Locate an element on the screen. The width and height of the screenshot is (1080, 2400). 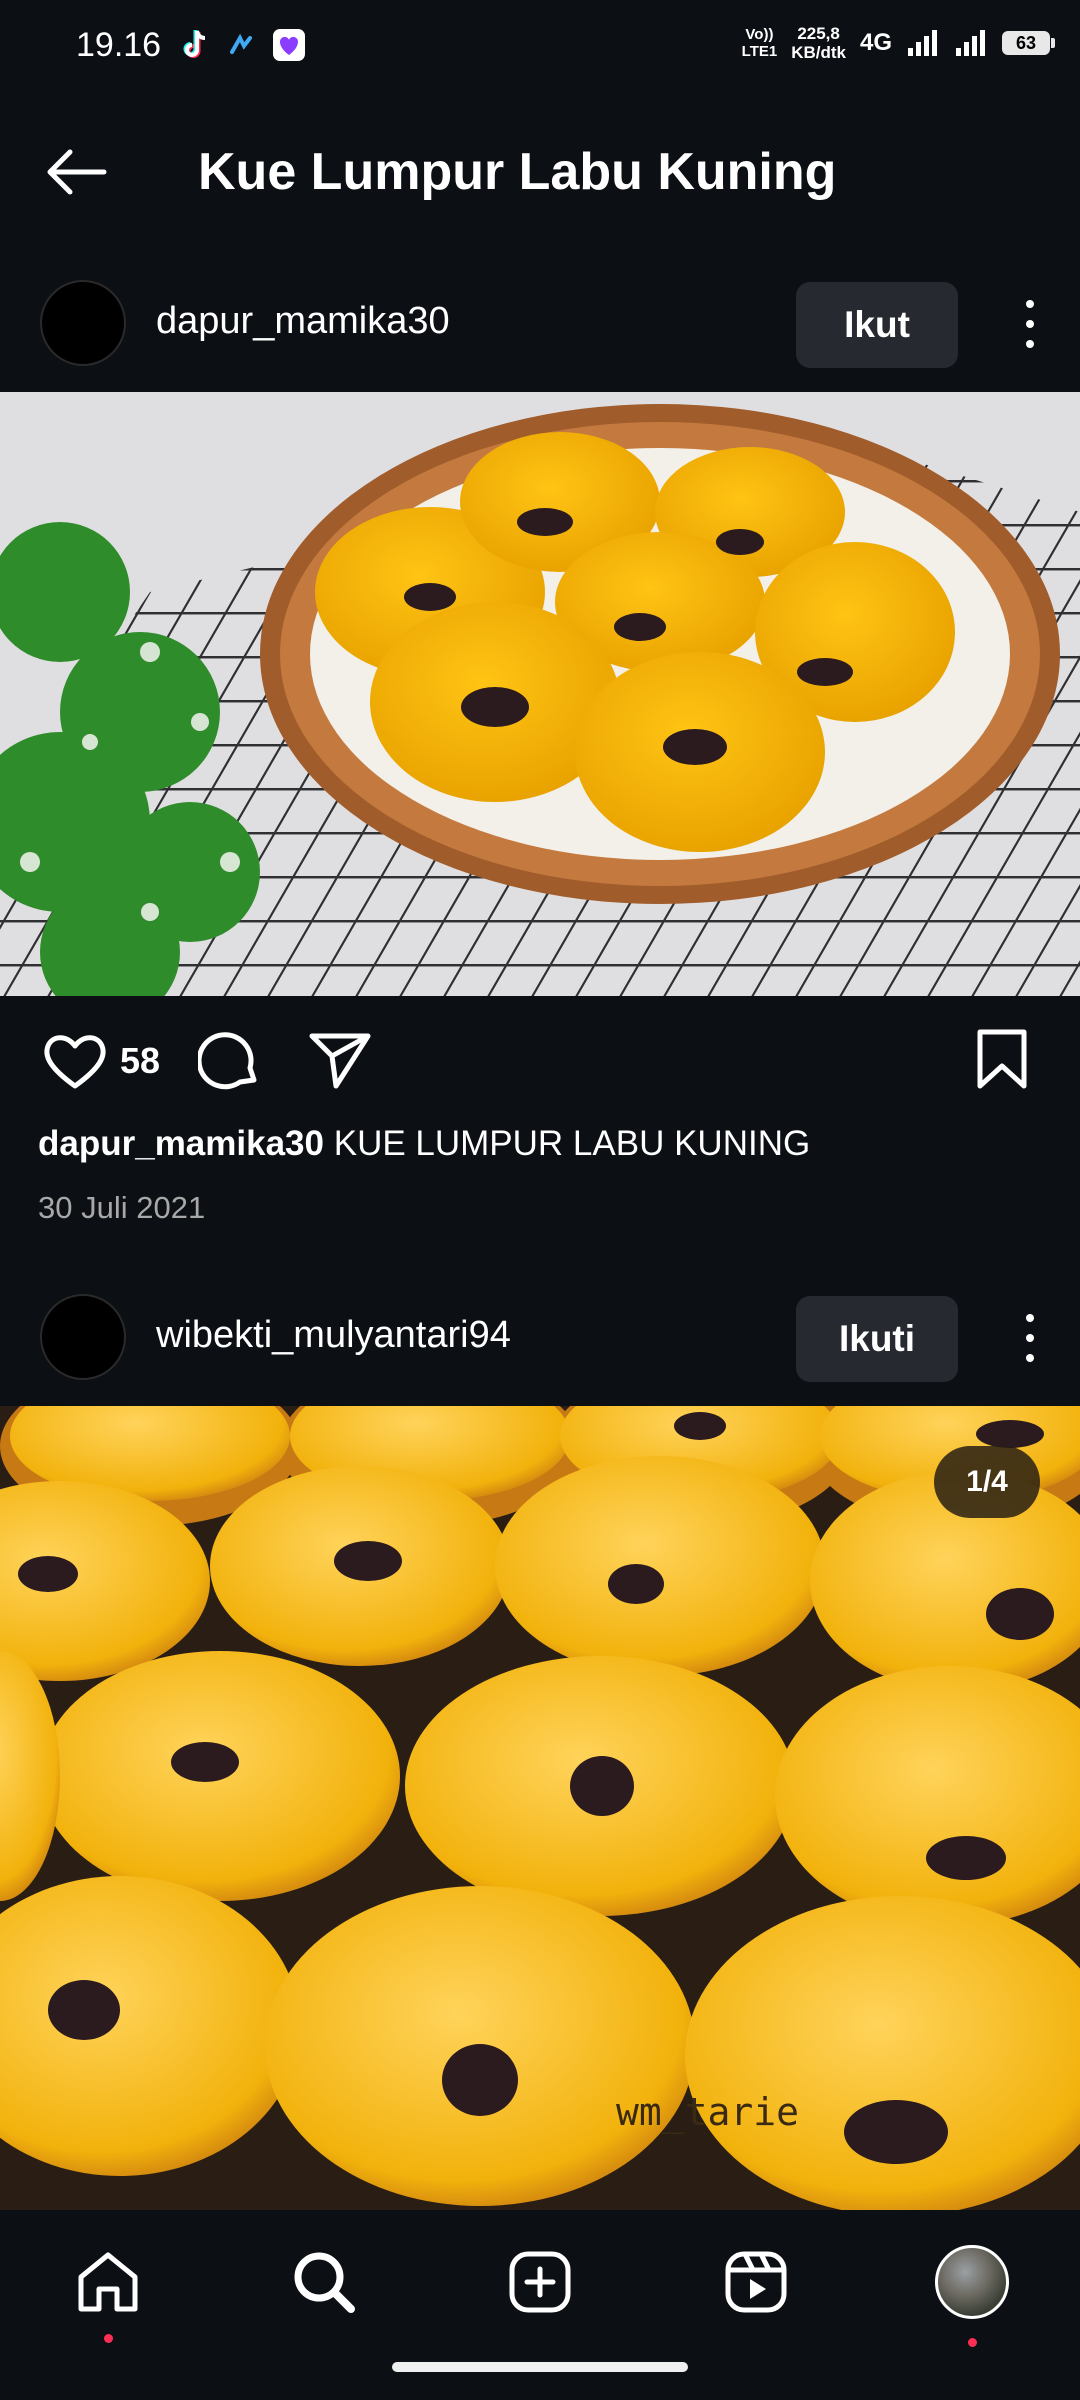
heart-app-icon is located at coordinates (289, 45).